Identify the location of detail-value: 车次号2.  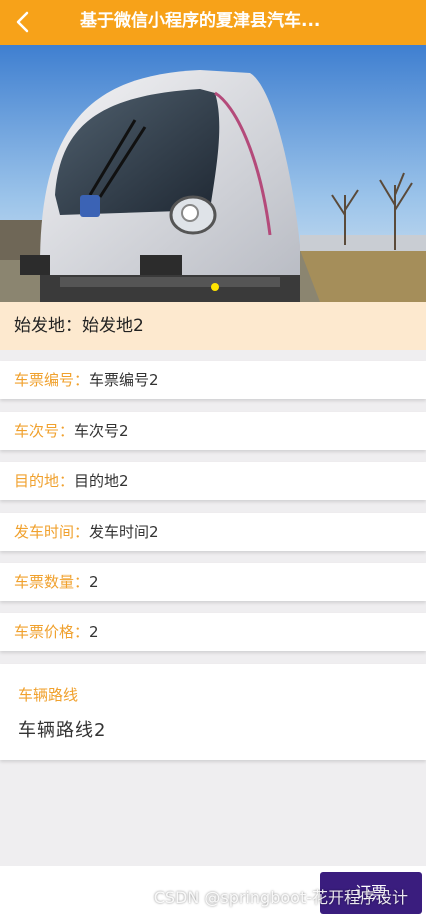
(101, 431).